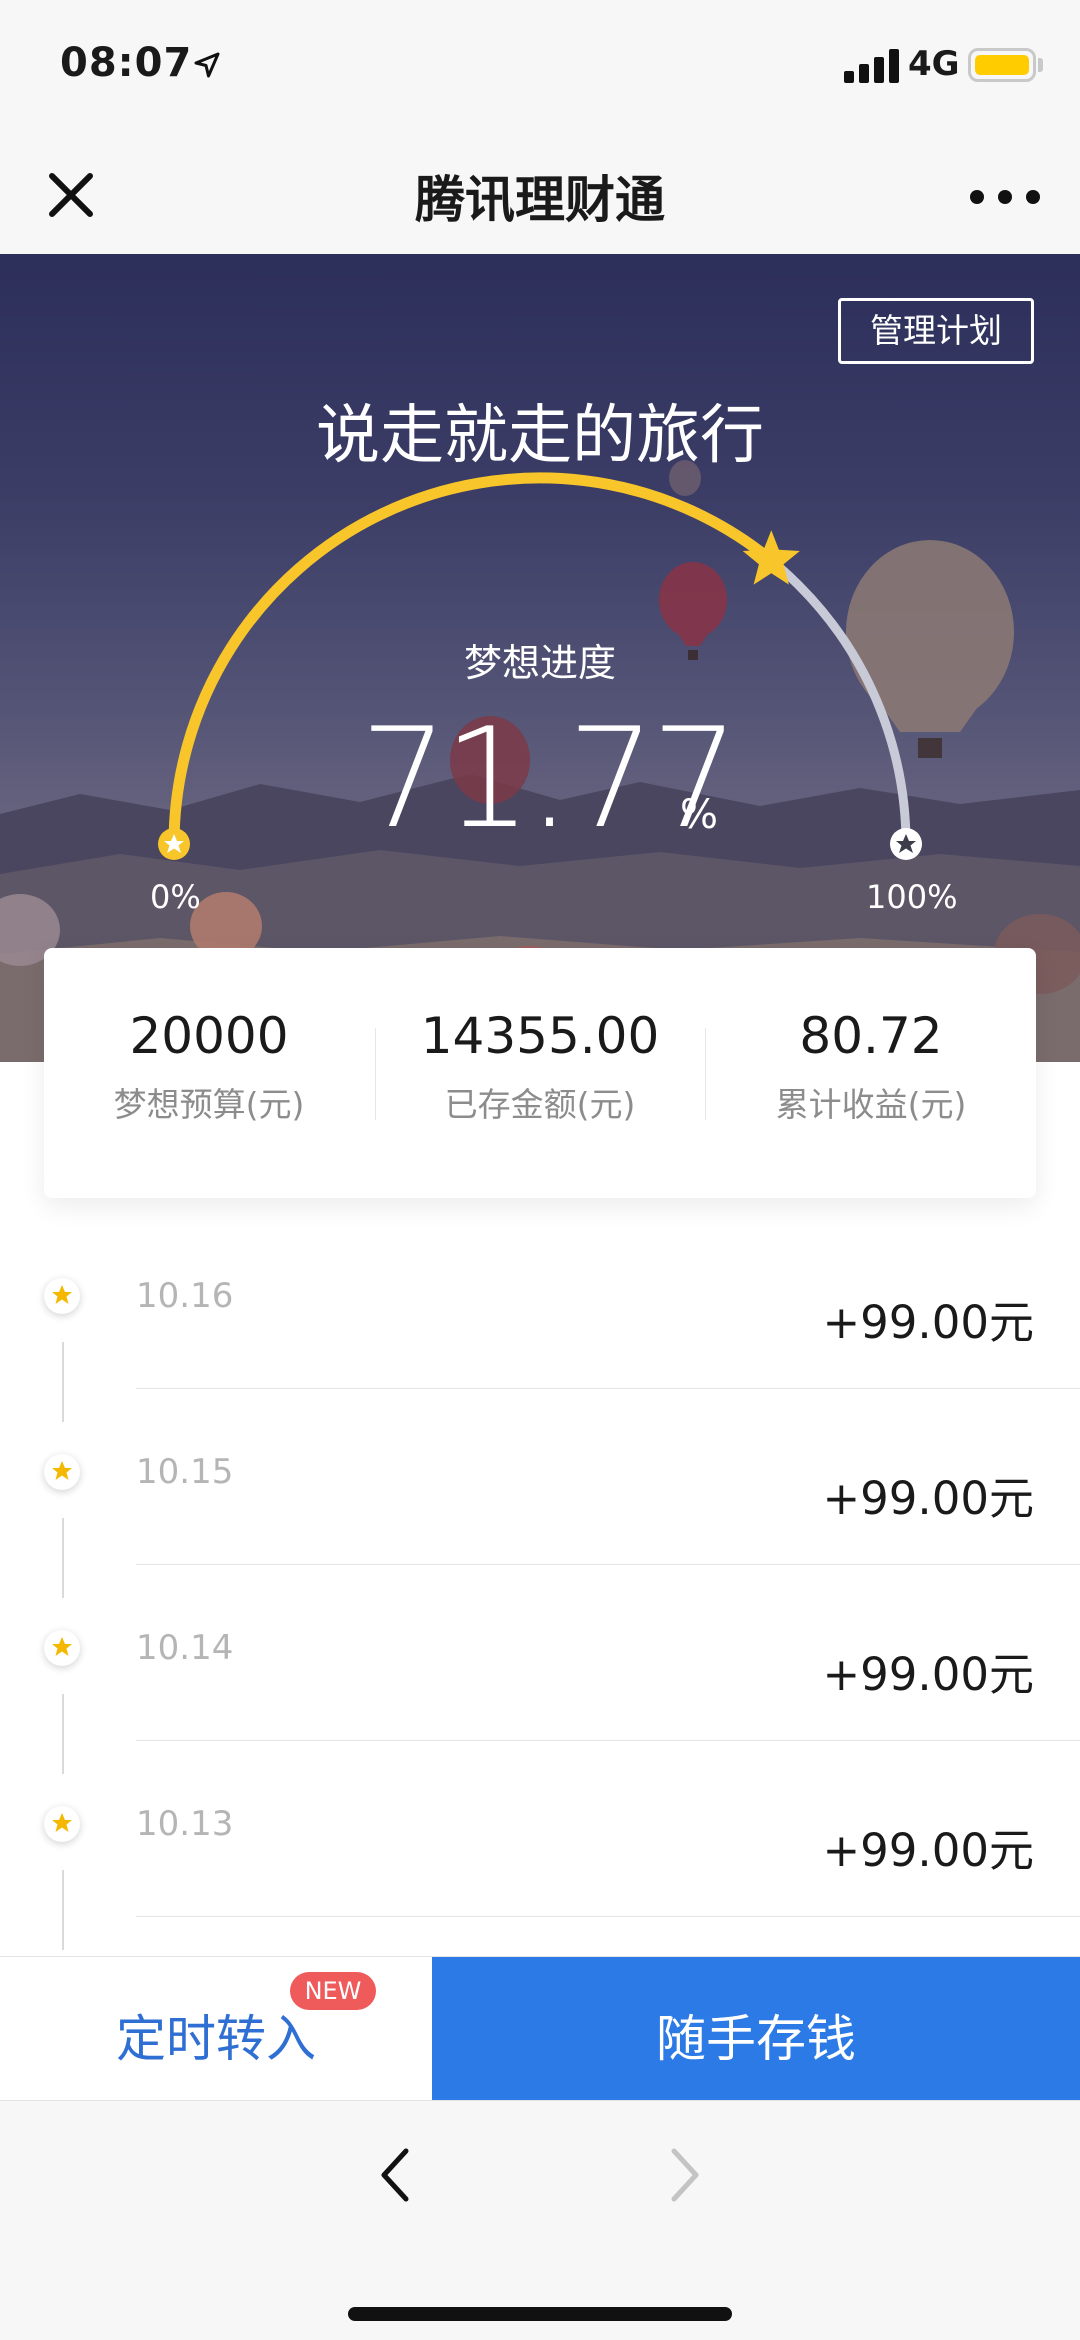  I want to click on more-dots-icon, so click(1005, 197).